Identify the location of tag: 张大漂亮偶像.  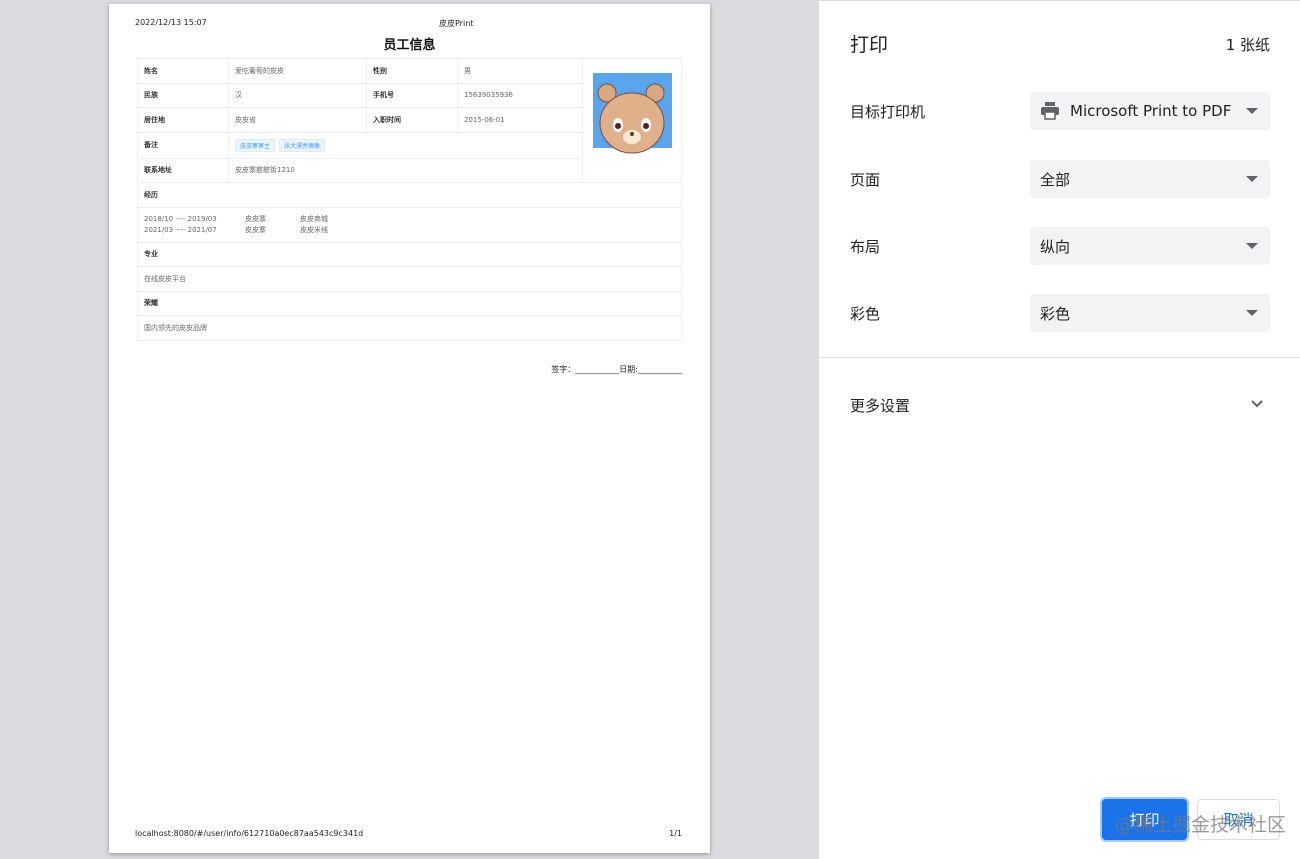
(302, 145).